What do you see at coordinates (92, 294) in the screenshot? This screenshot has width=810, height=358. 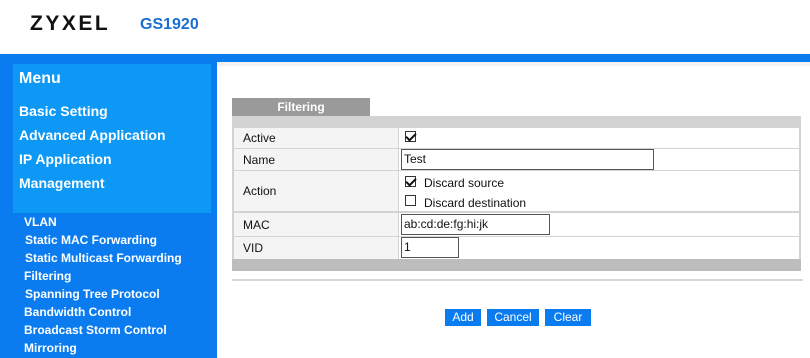 I see `sidebar-item-spanning-tree-protocol: Spanning Tree Protocol` at bounding box center [92, 294].